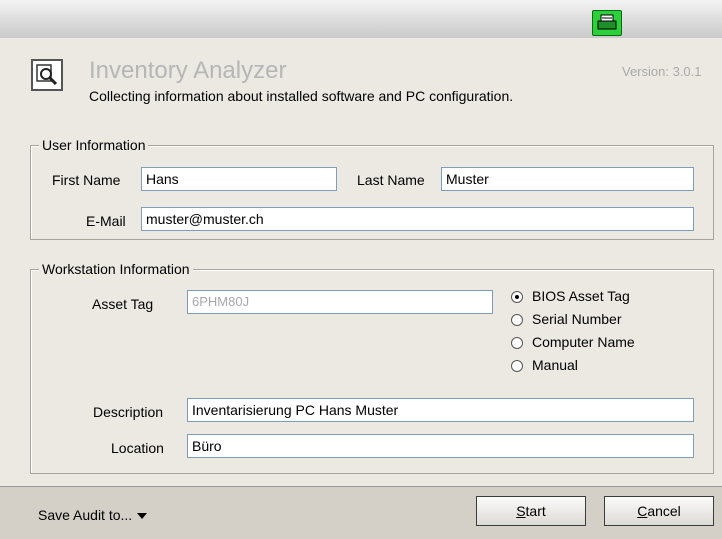 The image size is (722, 539). I want to click on app-title: Inventory Analyzer, so click(188, 70).